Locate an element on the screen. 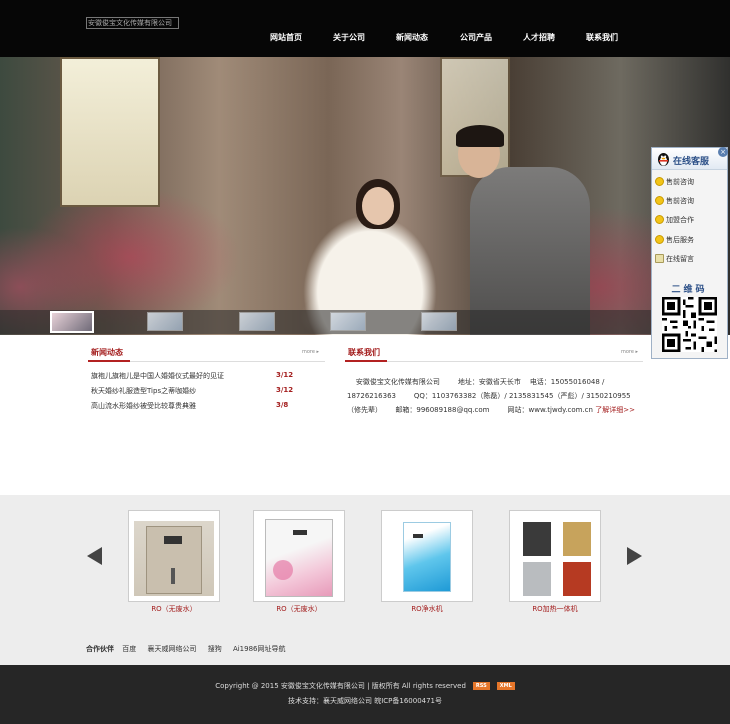 This screenshot has width=730, height=724. rss-badge: RSS is located at coordinates (481, 686).